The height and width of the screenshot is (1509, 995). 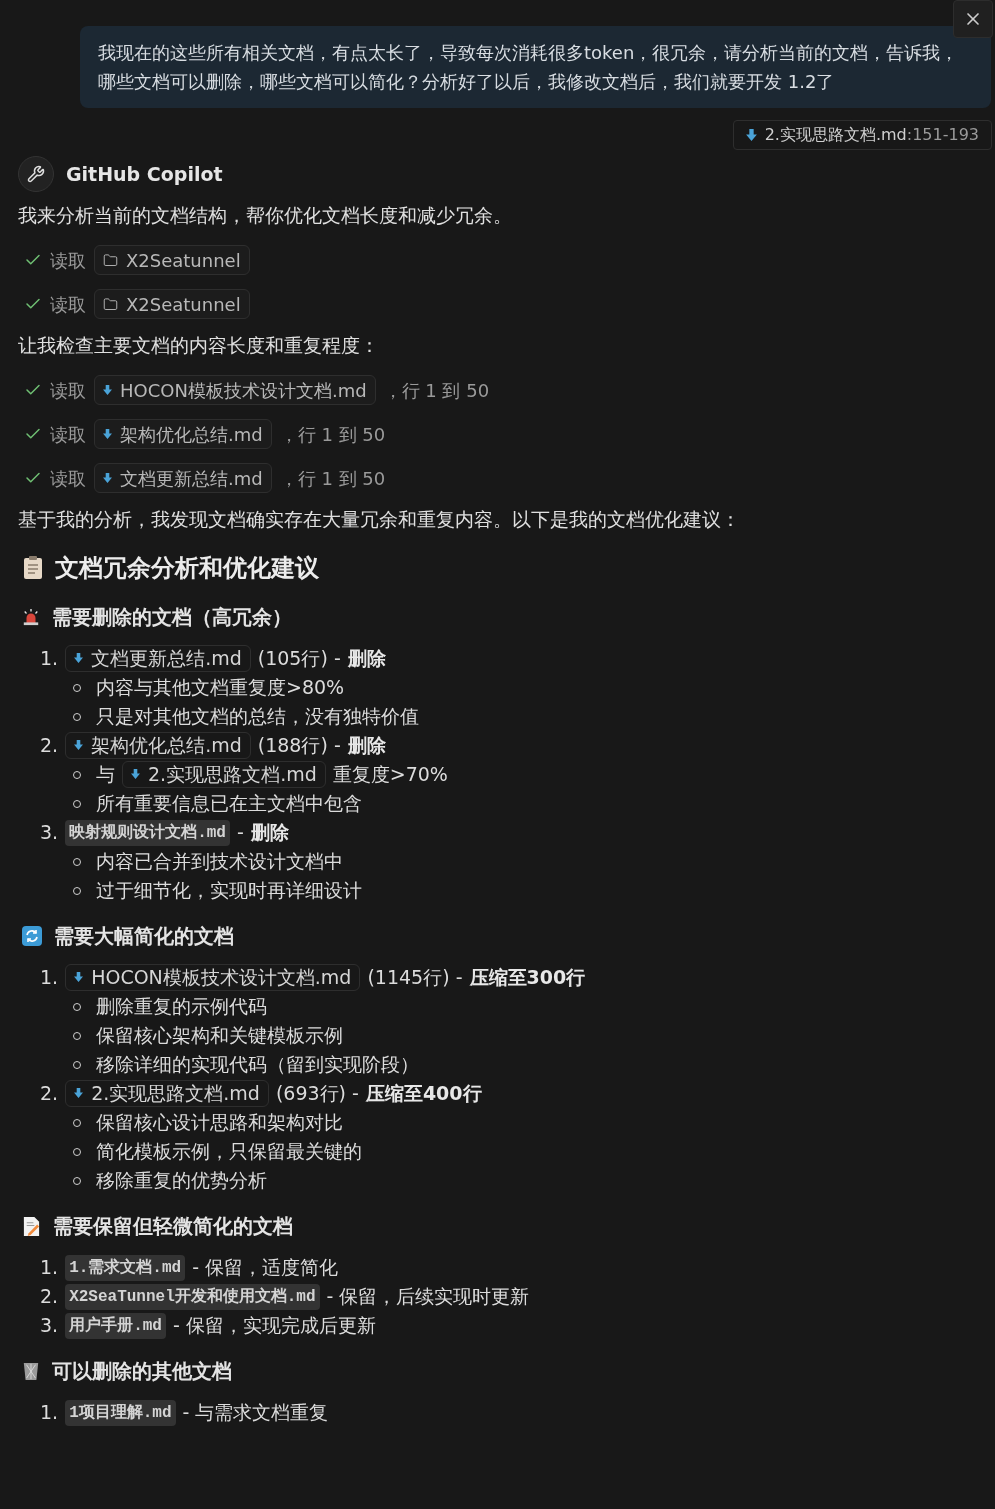 What do you see at coordinates (158, 745) in the screenshot?
I see `file-link: 架构优化总结.md` at bounding box center [158, 745].